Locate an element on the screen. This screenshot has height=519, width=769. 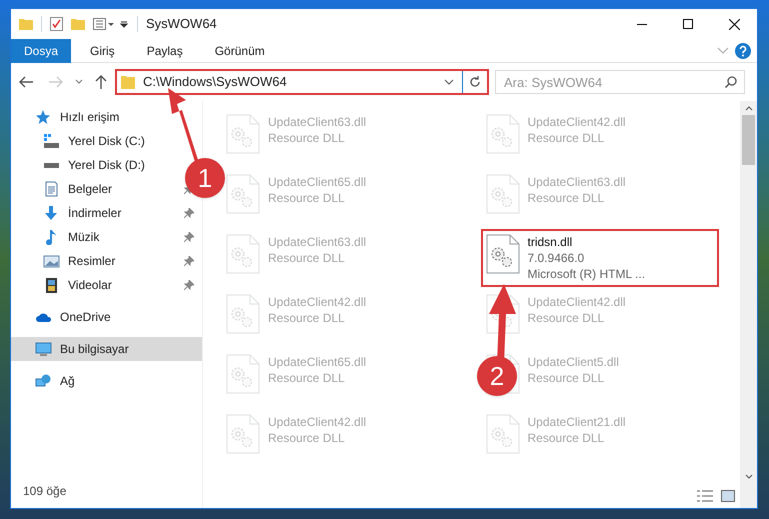
pictures-icon is located at coordinates (51, 261).